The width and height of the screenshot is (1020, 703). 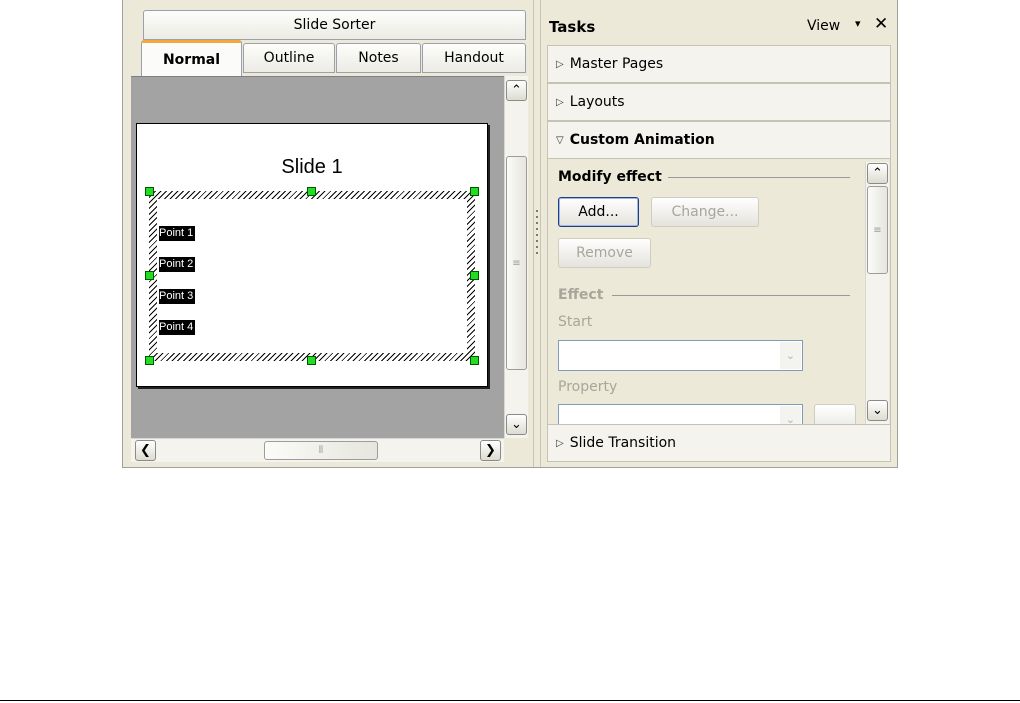 I want to click on resize-handle-bottom, so click(x=311, y=360).